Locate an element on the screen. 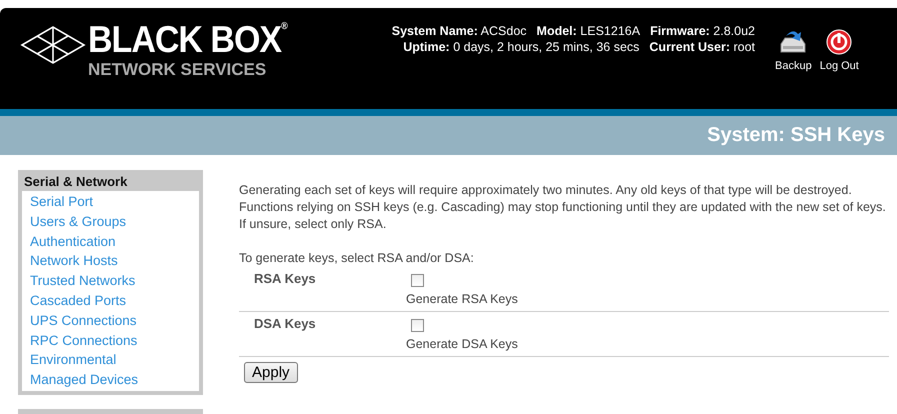 The image size is (897, 414). sidebar-link: UPS Connections is located at coordinates (110, 320).